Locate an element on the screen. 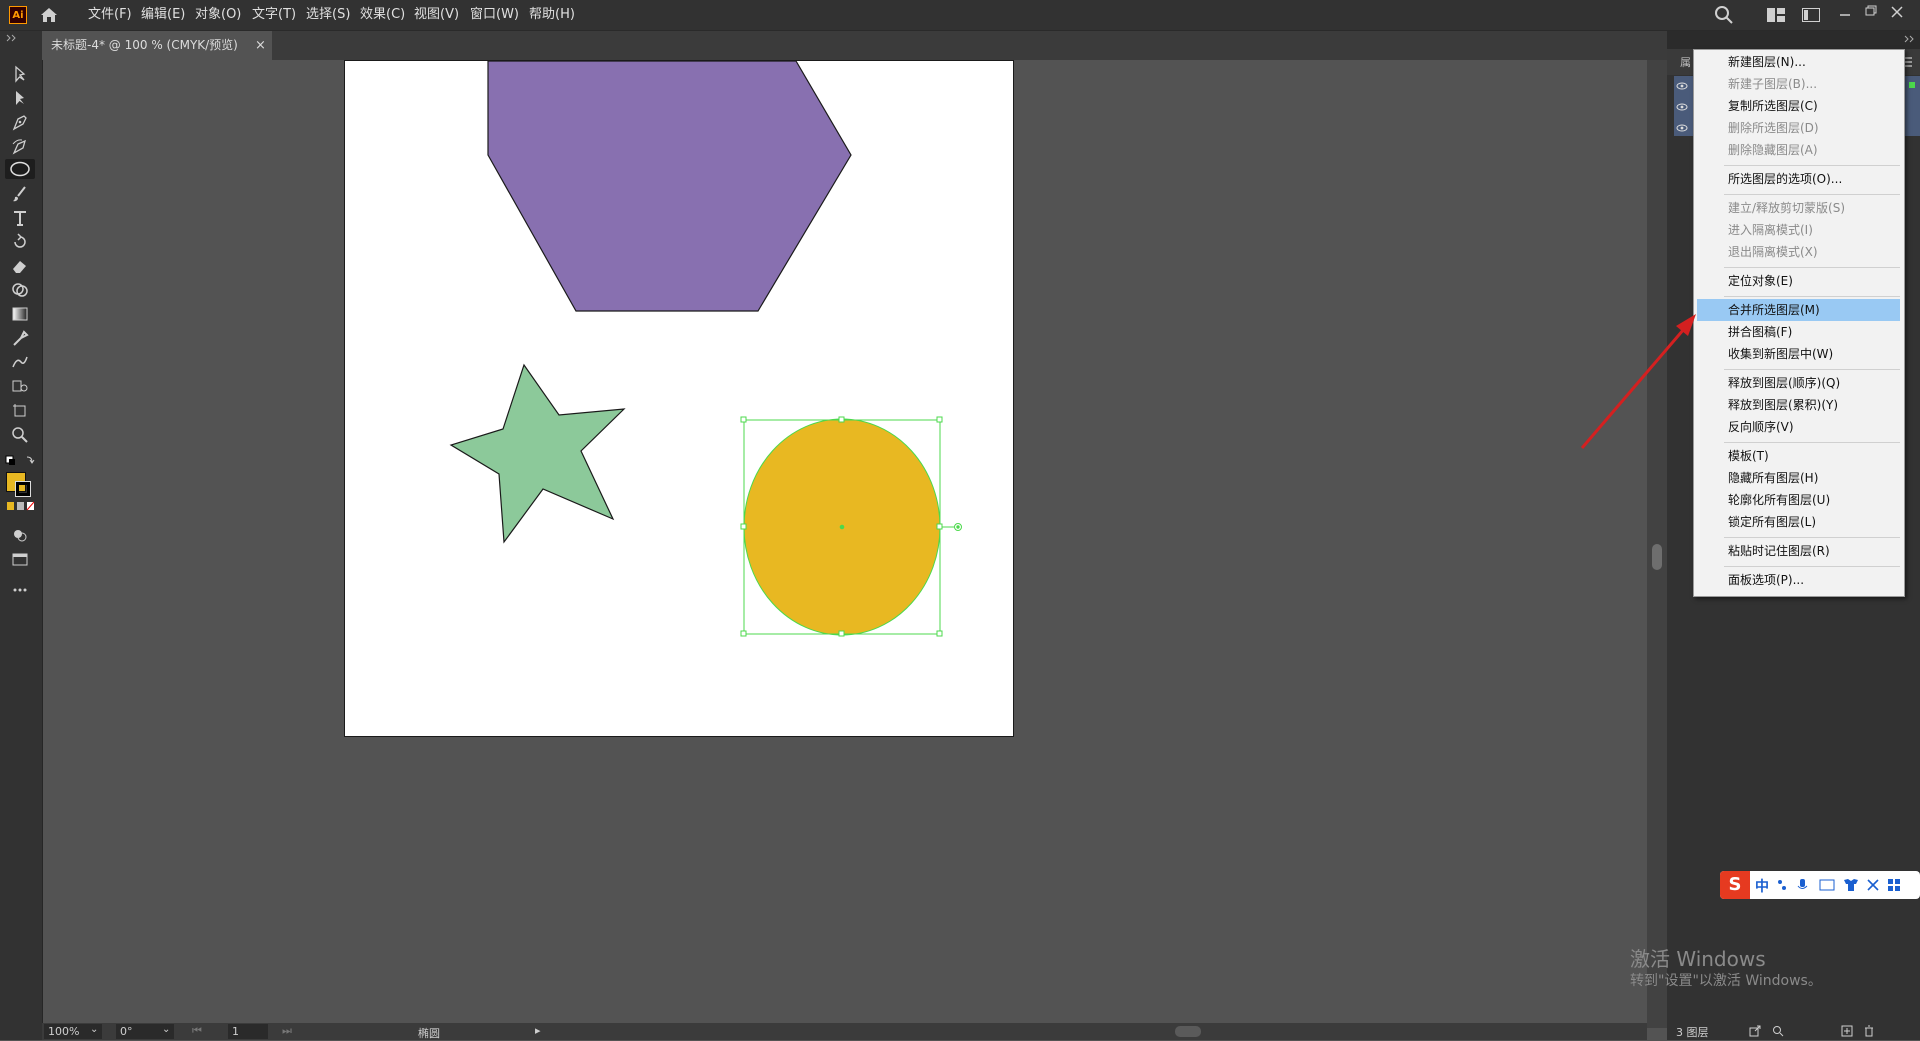  menu-item-release-build: 释放到图层(累积)(Y) is located at coordinates (1798, 405).